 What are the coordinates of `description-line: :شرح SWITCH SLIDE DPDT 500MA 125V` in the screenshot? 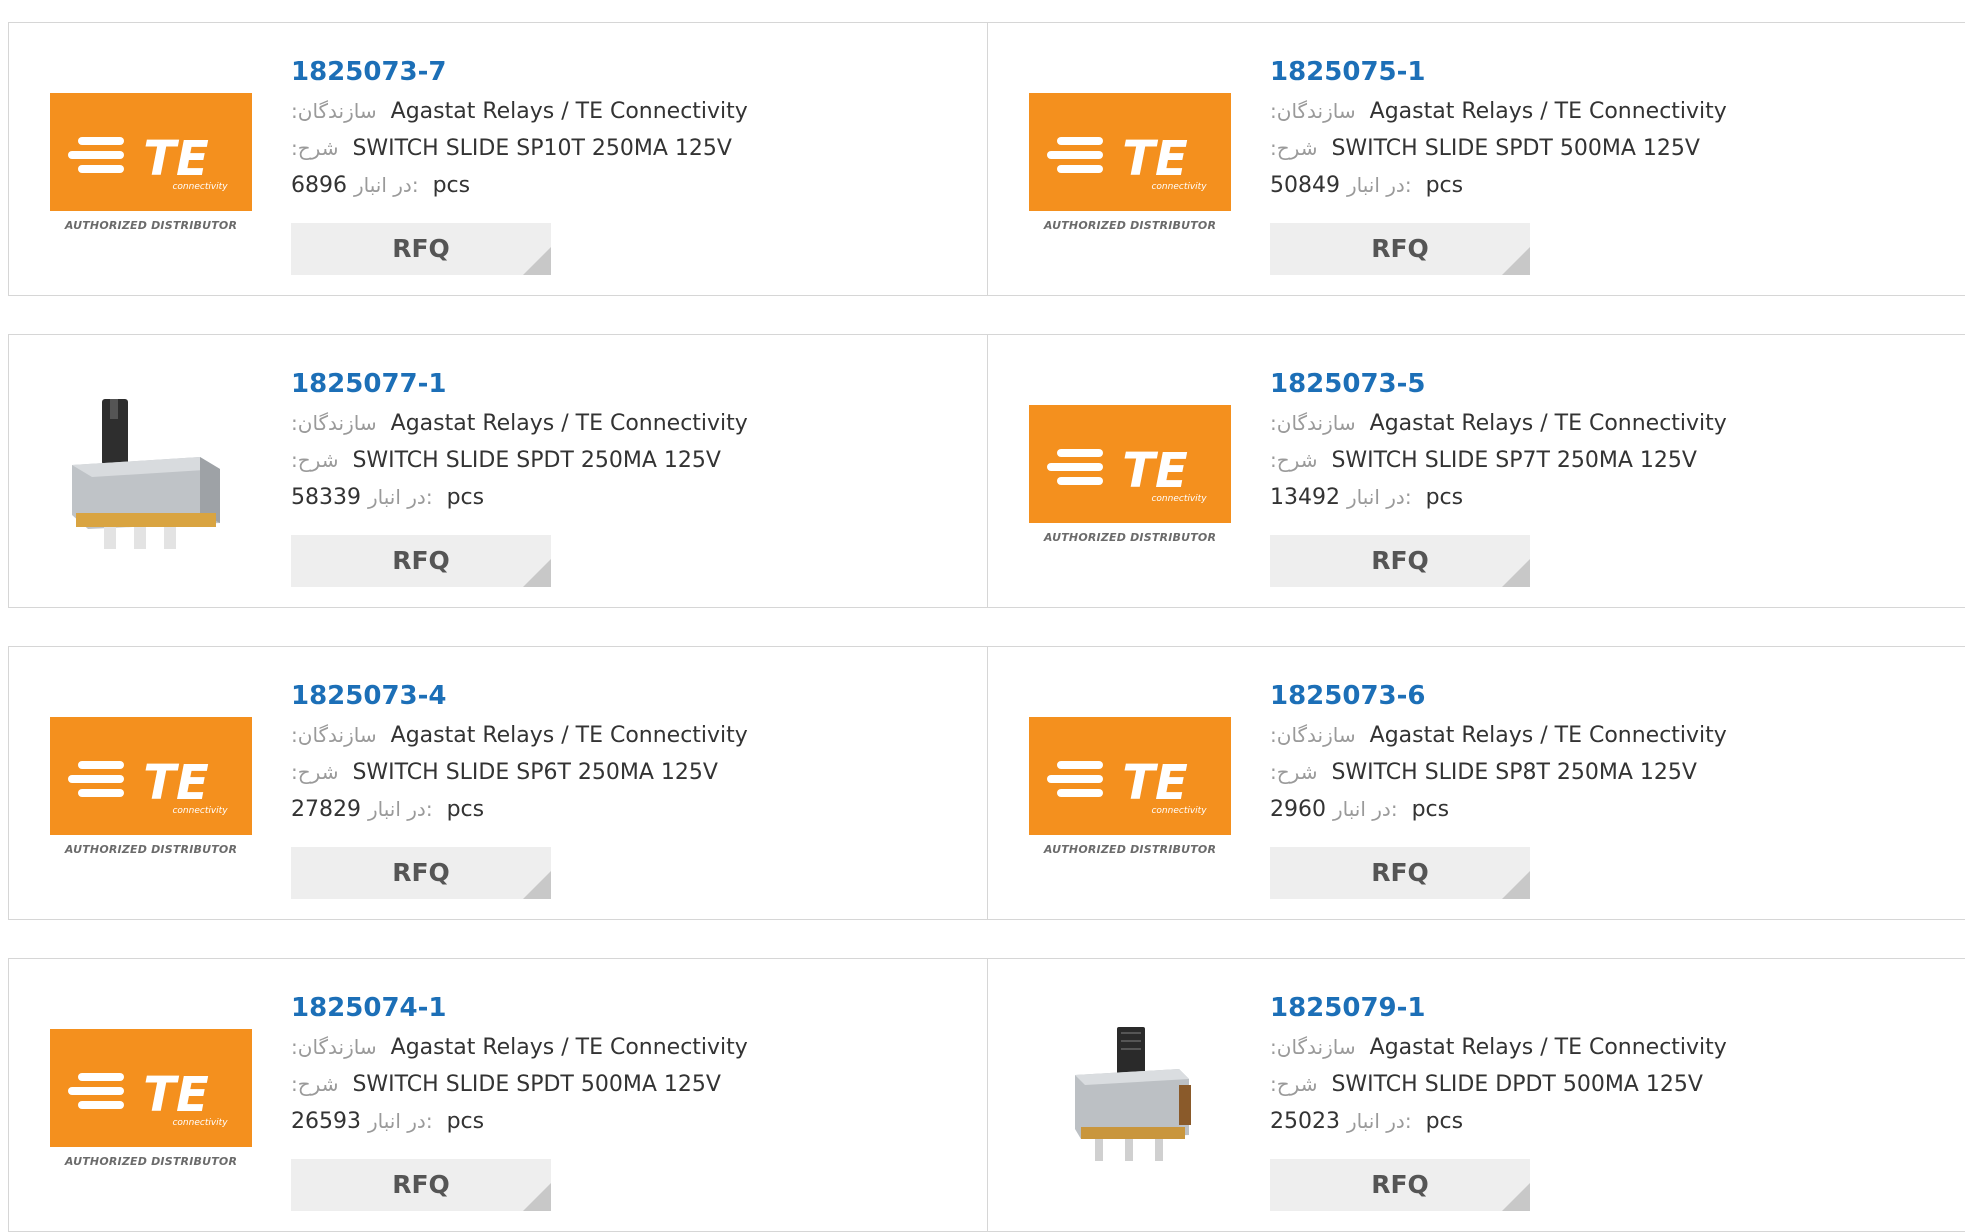 It's located at (1530, 1084).